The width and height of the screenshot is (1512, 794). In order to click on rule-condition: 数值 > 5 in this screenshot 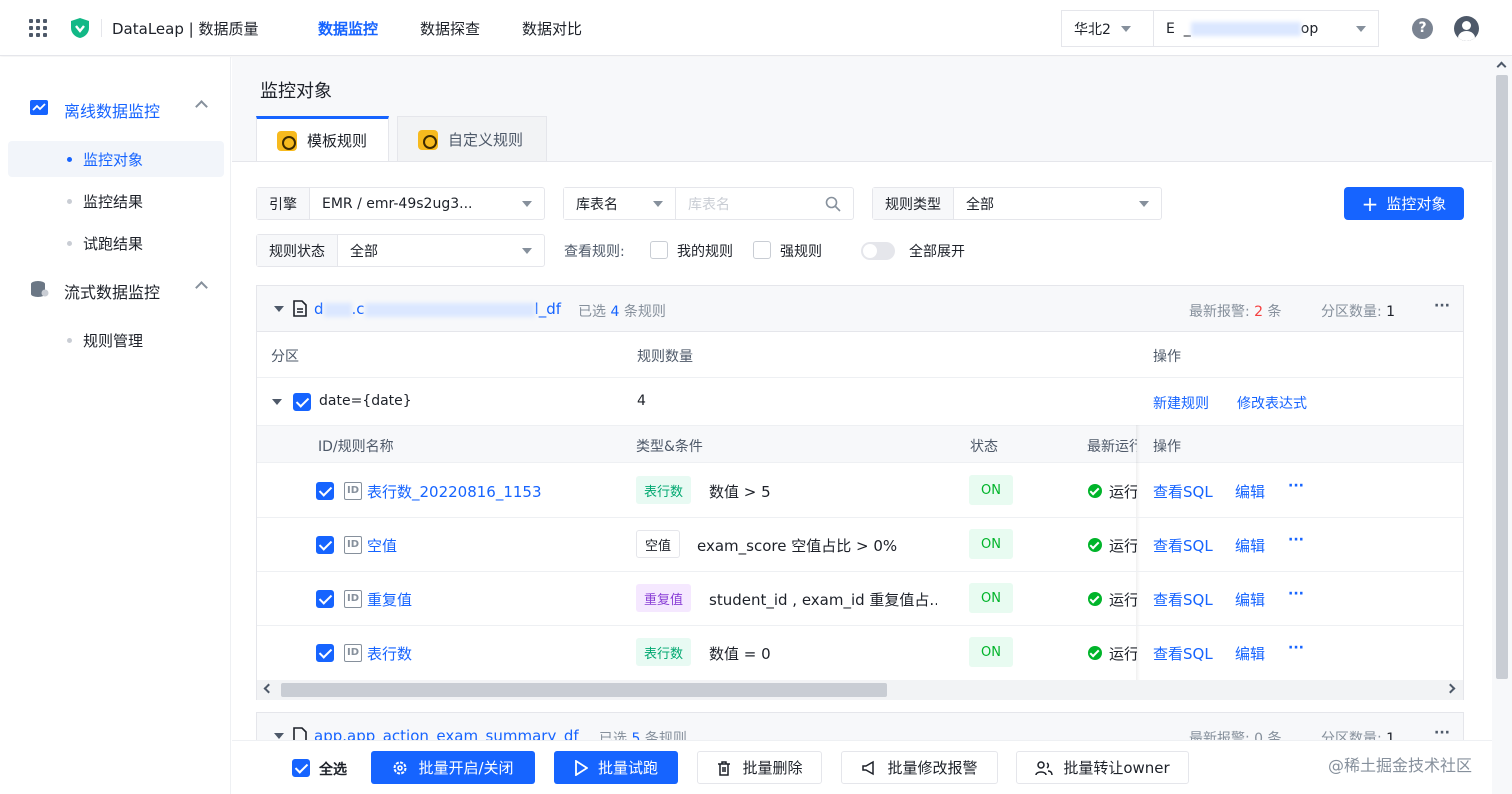, I will do `click(740, 492)`.